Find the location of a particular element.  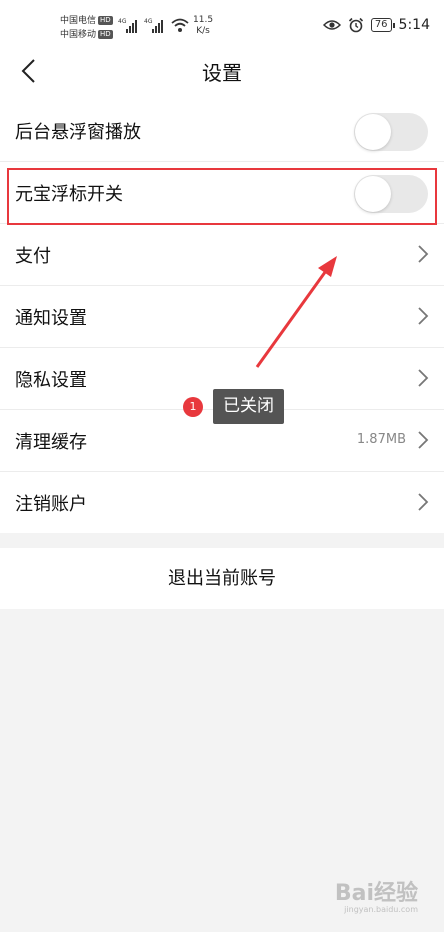

page-title: 设置 is located at coordinates (222, 73).